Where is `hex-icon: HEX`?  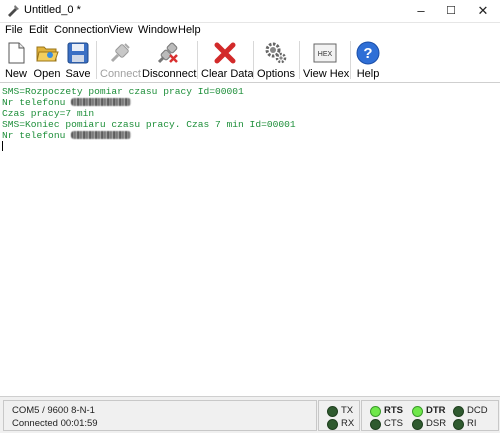 hex-icon: HEX is located at coordinates (325, 53).